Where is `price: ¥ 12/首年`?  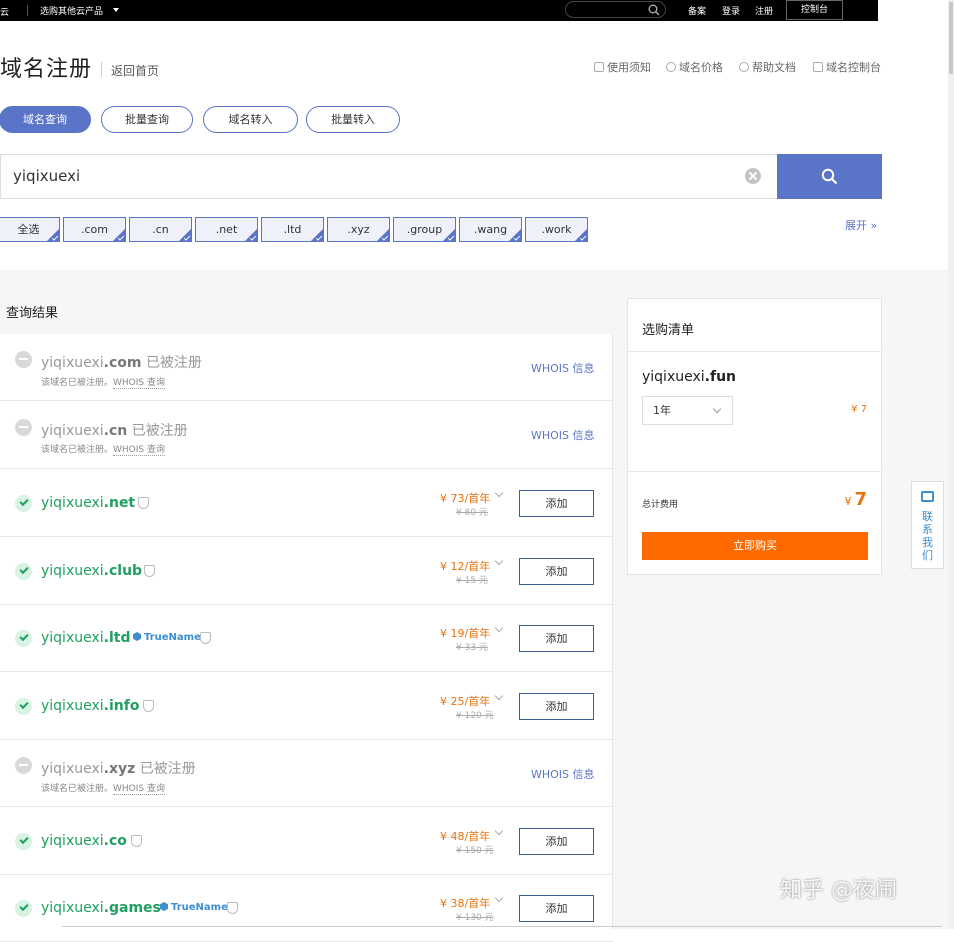
price: ¥ 12/首年 is located at coordinates (465, 566).